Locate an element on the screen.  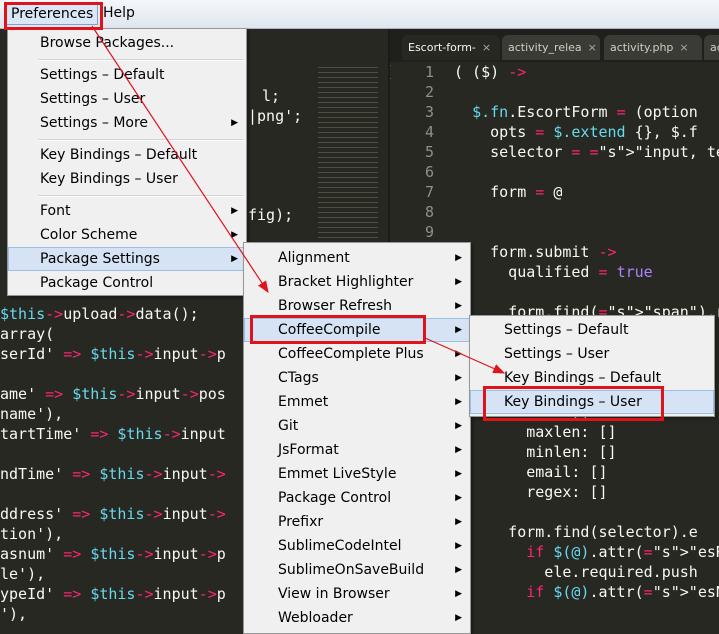
arrow-to-key-bindings is located at coordinates (465, 355).